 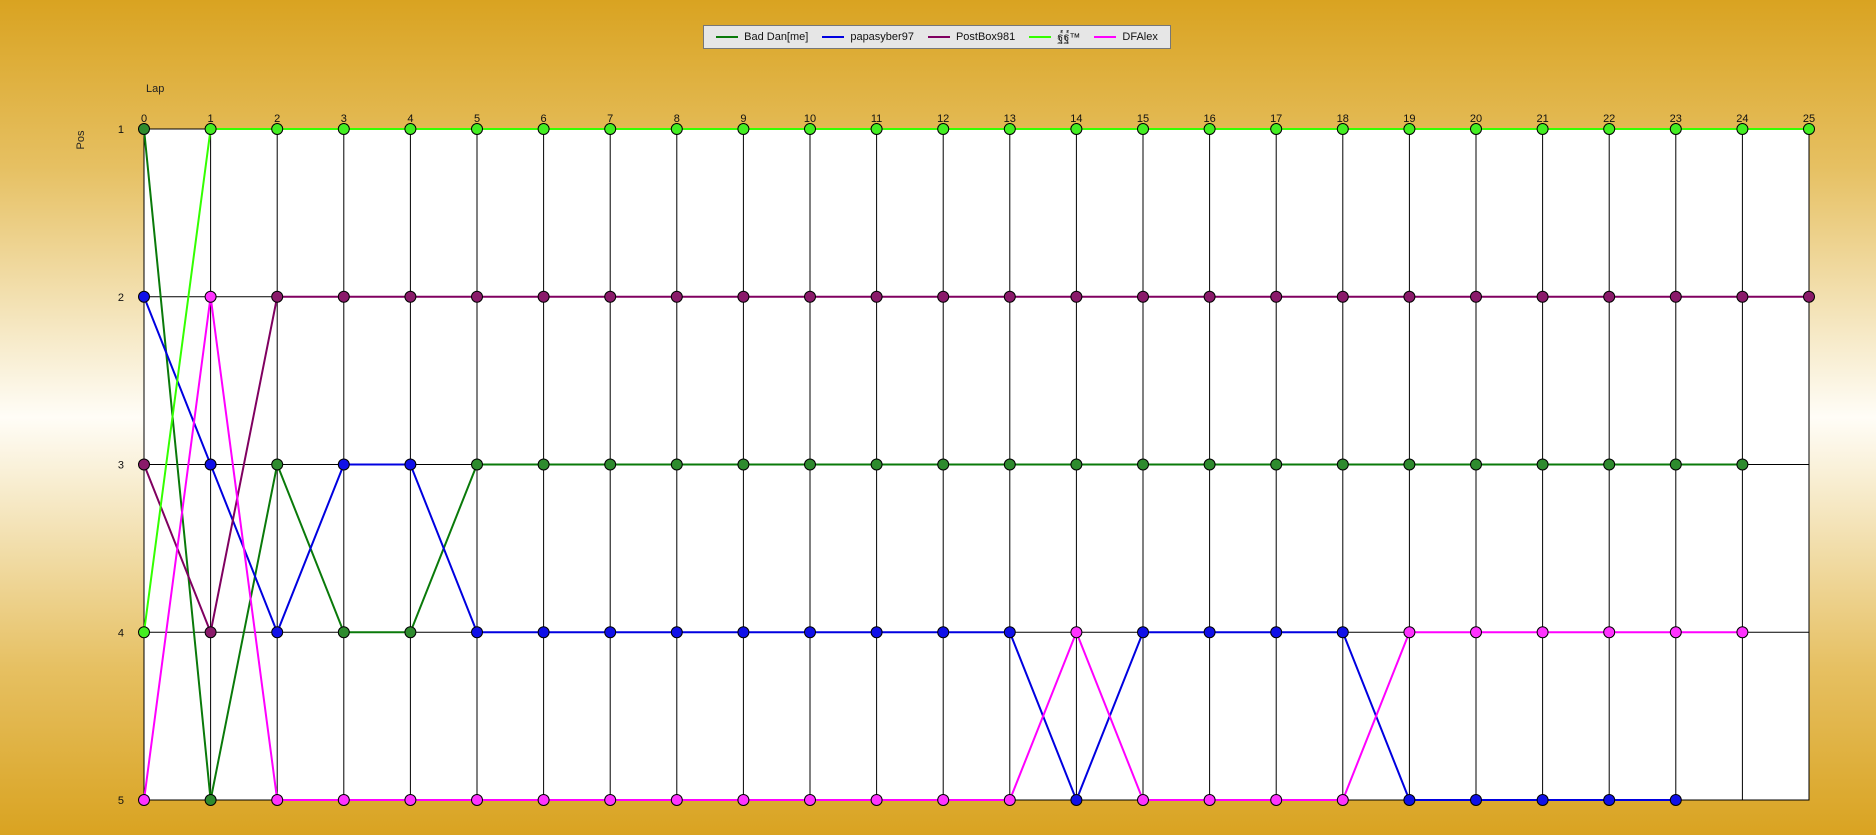 What do you see at coordinates (121, 130) in the screenshot?
I see `y-tick-label: 1` at bounding box center [121, 130].